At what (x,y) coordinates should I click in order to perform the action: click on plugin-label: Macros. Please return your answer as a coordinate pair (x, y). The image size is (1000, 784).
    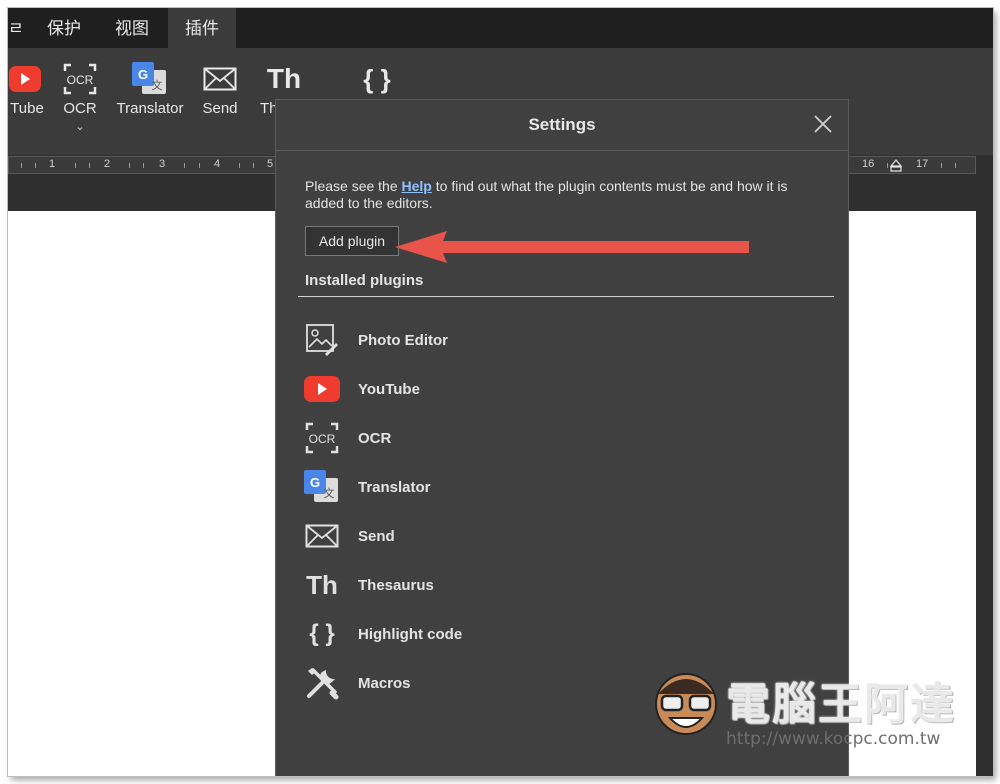
    Looking at the image, I should click on (384, 683).